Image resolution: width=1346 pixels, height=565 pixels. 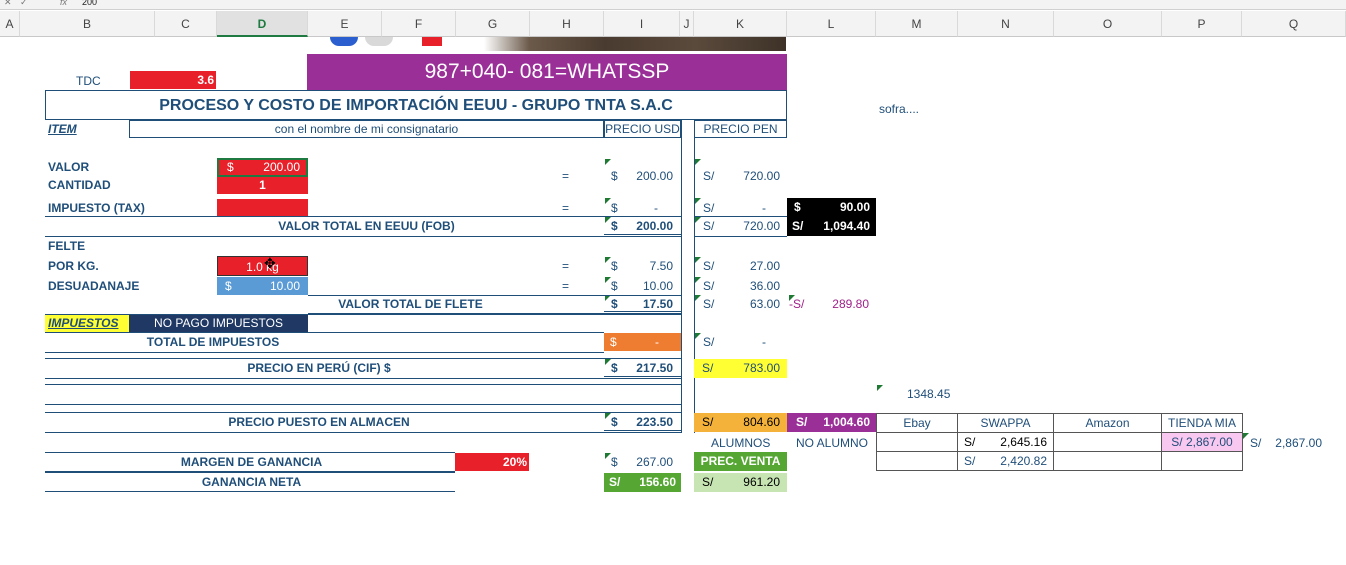 I want to click on cancel-icon: ✕, so click(x=8, y=4).